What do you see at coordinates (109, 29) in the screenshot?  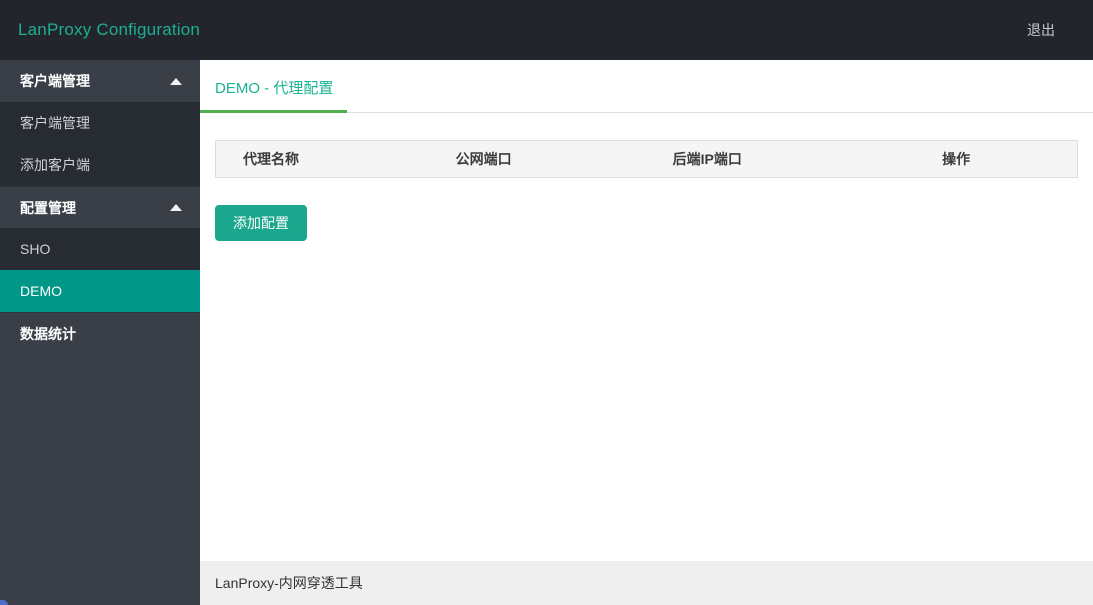 I see `app-title: LanProxy Configuration` at bounding box center [109, 29].